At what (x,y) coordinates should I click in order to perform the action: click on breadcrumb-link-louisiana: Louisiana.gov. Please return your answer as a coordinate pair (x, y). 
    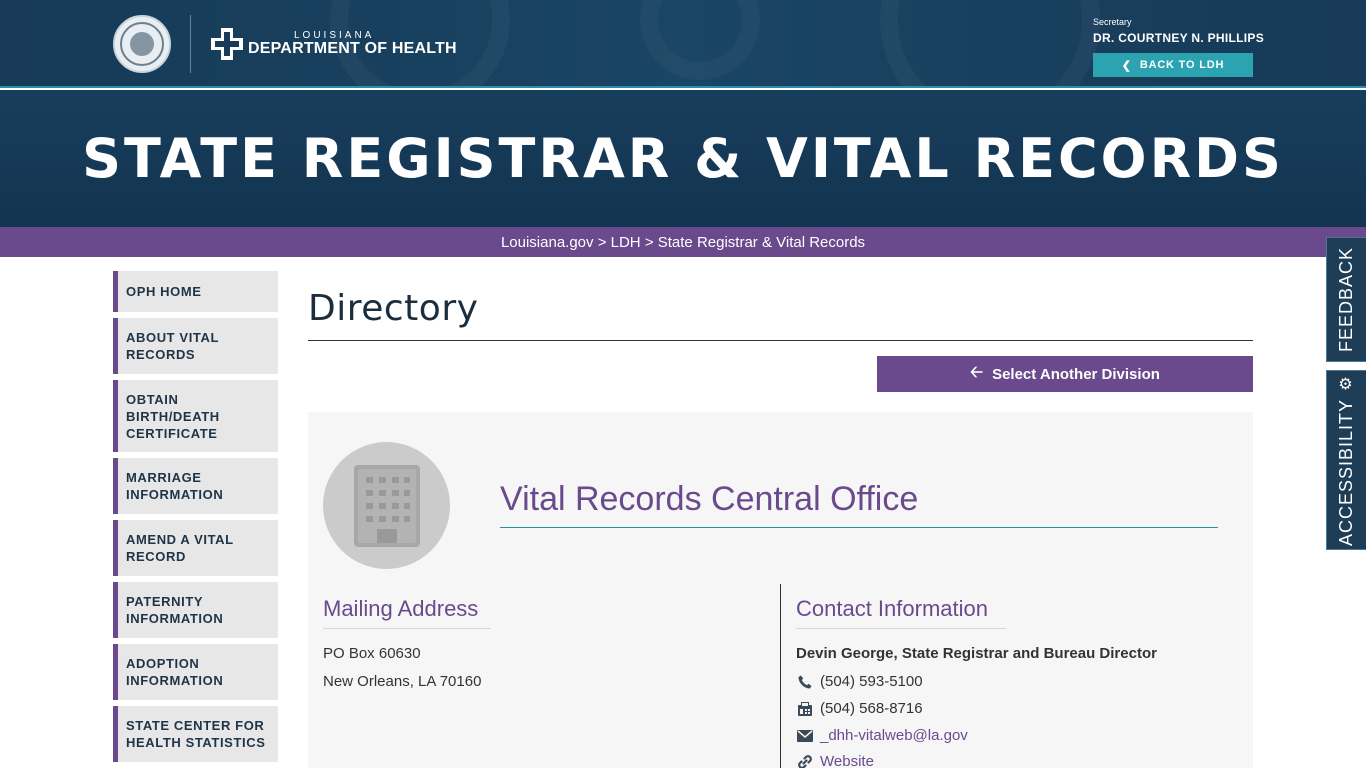
    Looking at the image, I should click on (547, 242).